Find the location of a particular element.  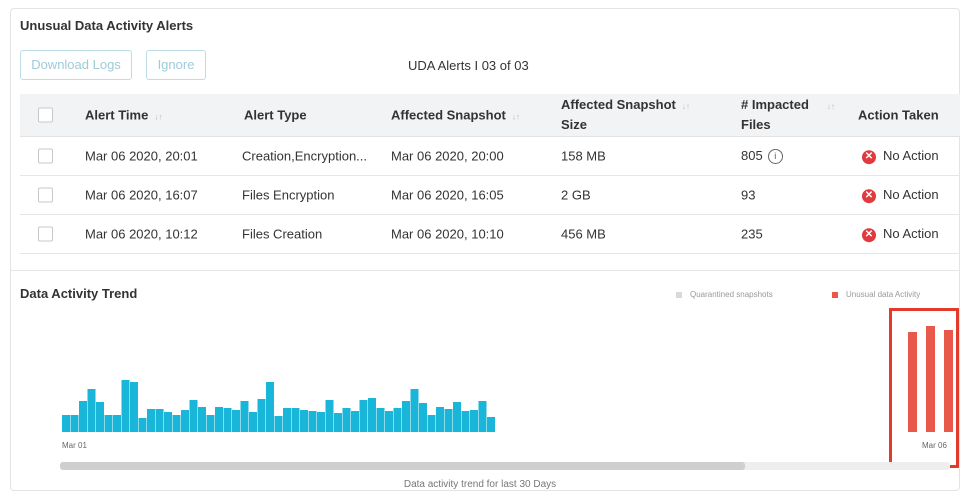

header-alert-type: Alert Type is located at coordinates (275, 115).